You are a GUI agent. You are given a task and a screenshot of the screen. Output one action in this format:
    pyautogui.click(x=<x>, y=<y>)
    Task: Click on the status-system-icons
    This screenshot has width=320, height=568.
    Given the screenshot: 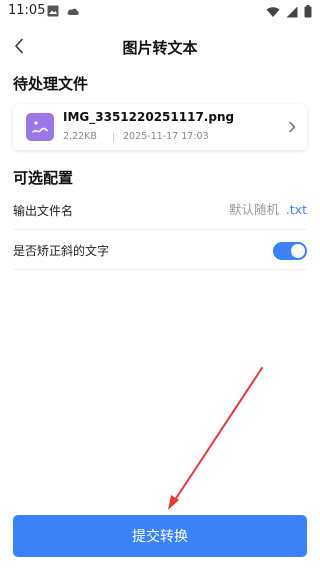 What is the action you would take?
    pyautogui.click(x=289, y=11)
    